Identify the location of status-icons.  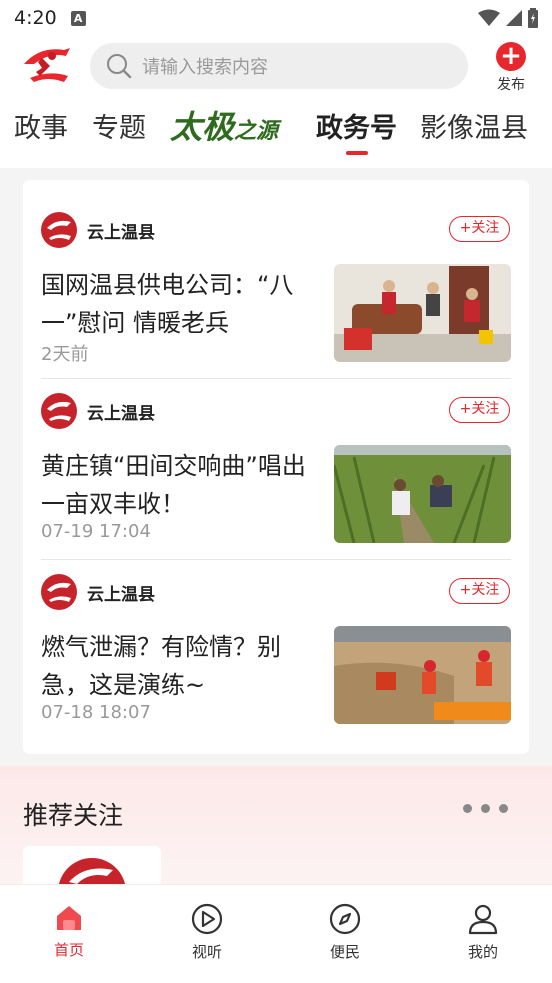
(508, 18).